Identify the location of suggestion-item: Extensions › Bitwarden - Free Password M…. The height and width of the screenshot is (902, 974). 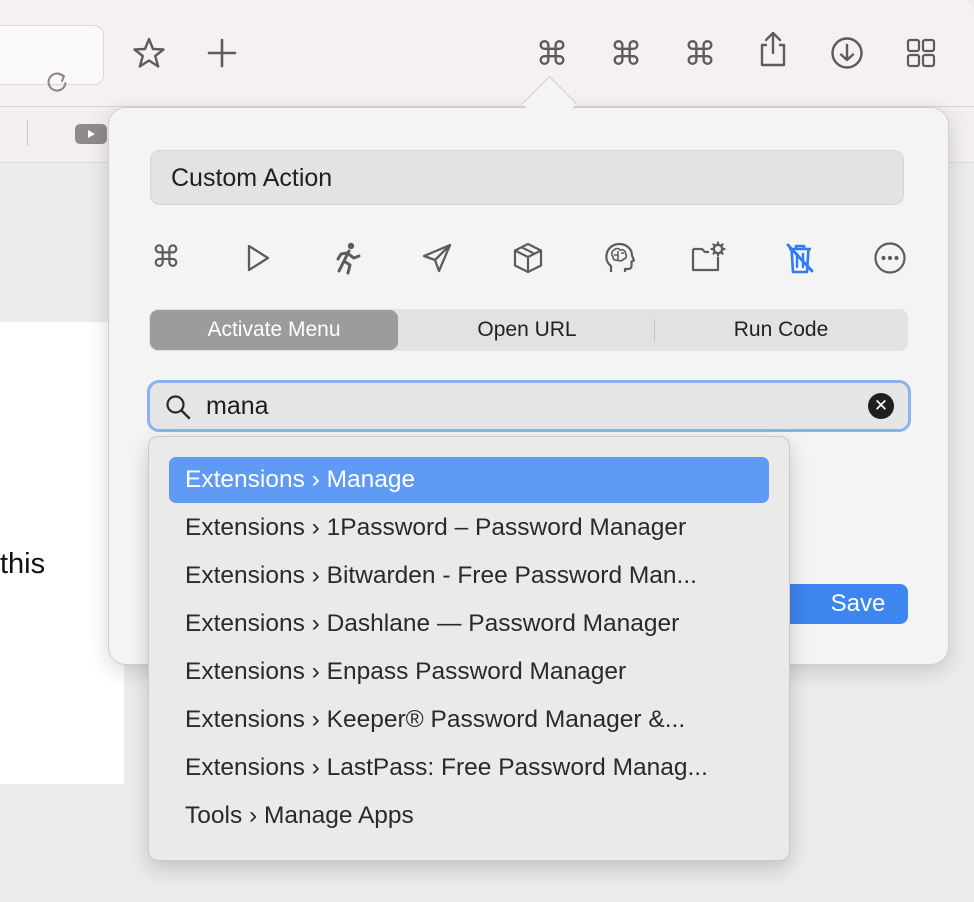
(469, 576).